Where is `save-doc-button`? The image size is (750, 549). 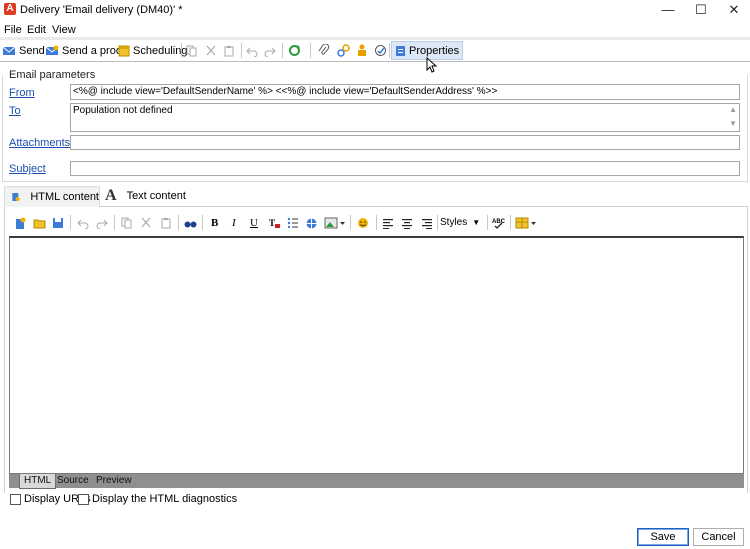 save-doc-button is located at coordinates (58, 223).